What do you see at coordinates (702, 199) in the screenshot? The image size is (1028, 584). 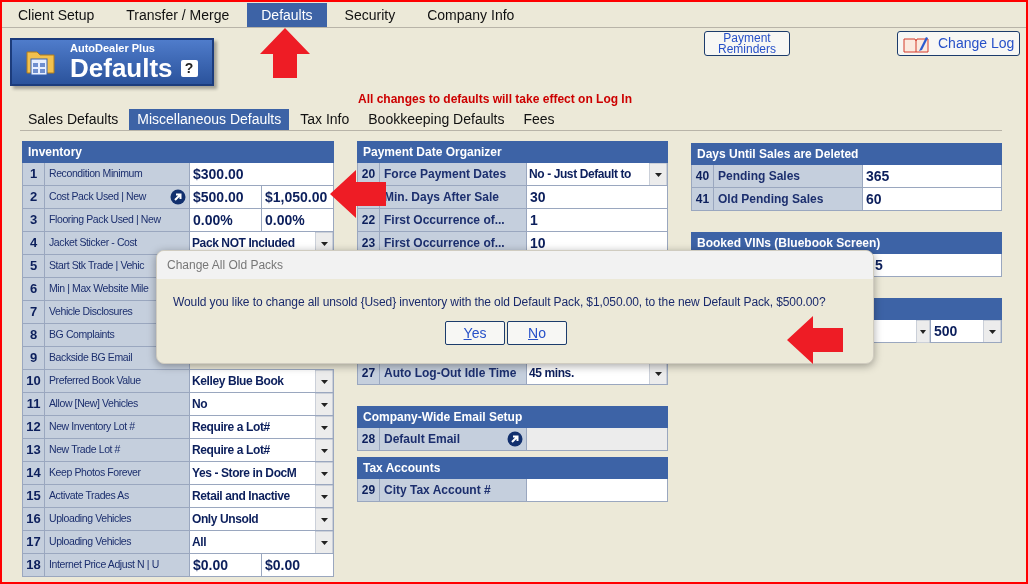 I see `row-number: 41` at bounding box center [702, 199].